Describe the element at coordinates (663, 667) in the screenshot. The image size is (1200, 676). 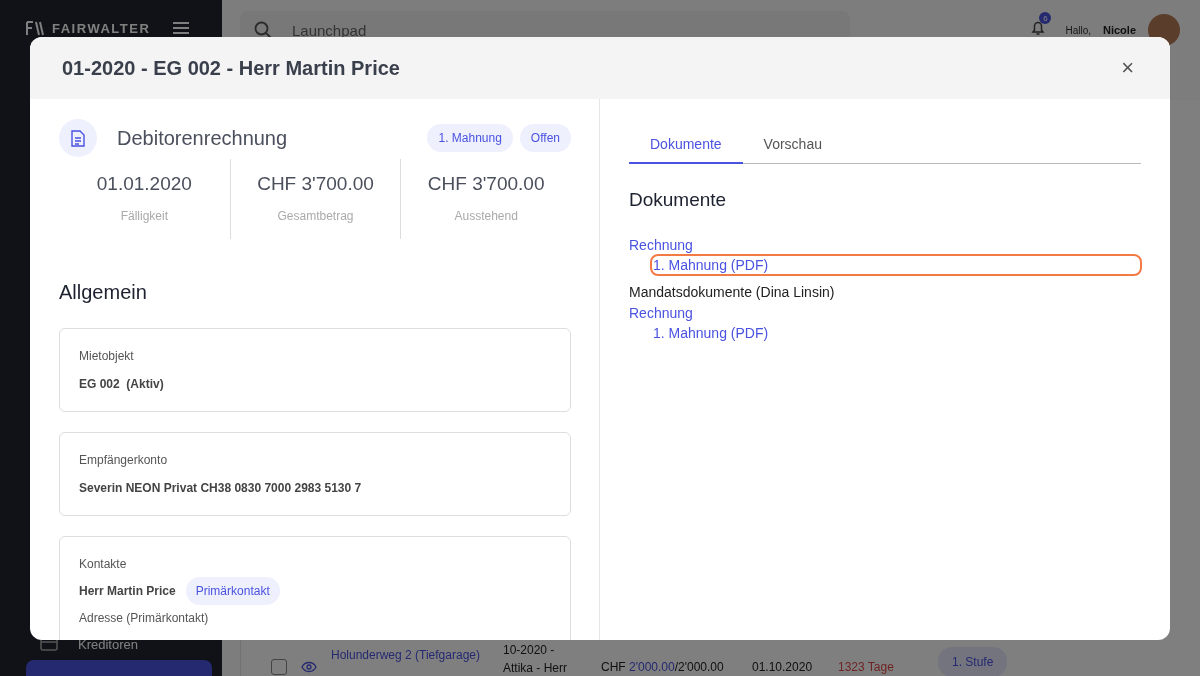
I see `table-cell-text: CHF 2'000.00/2'000.00` at that location.